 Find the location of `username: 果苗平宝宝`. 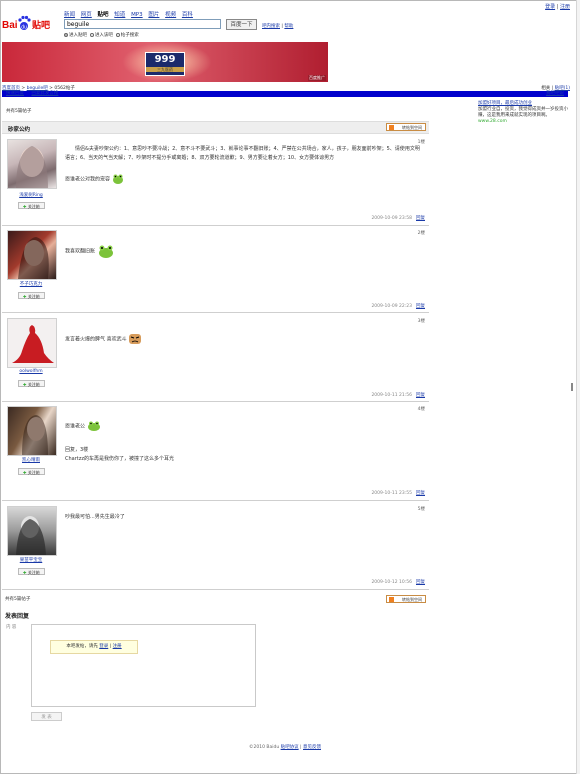

username: 果苗平宝宝 is located at coordinates (31, 560).